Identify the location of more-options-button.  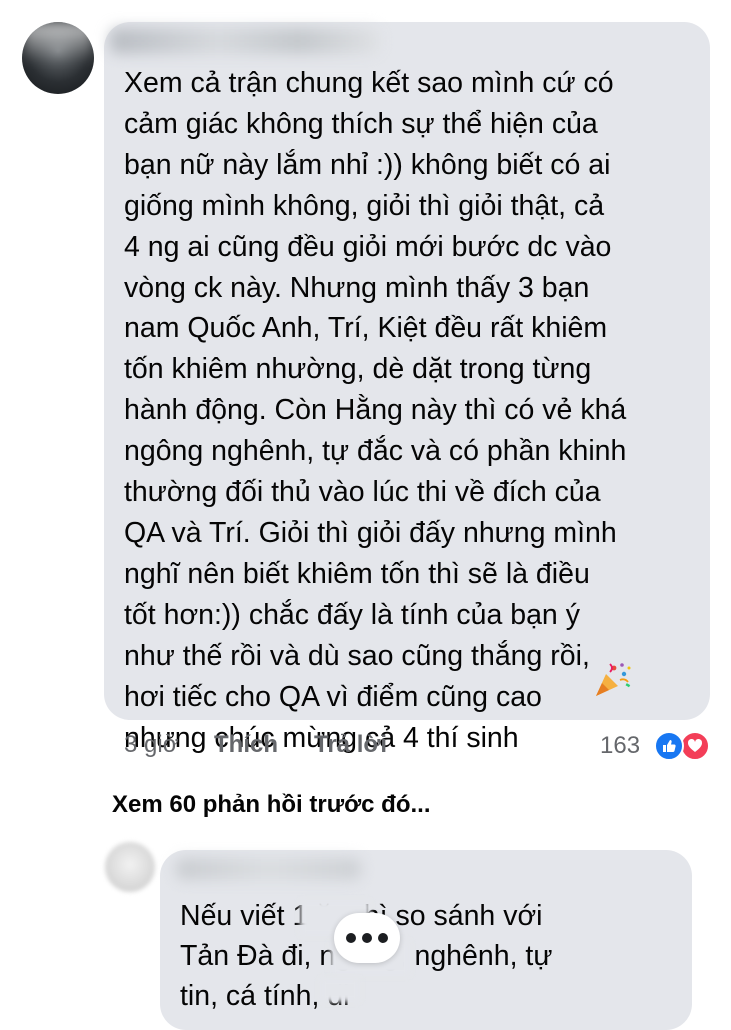
(367, 938).